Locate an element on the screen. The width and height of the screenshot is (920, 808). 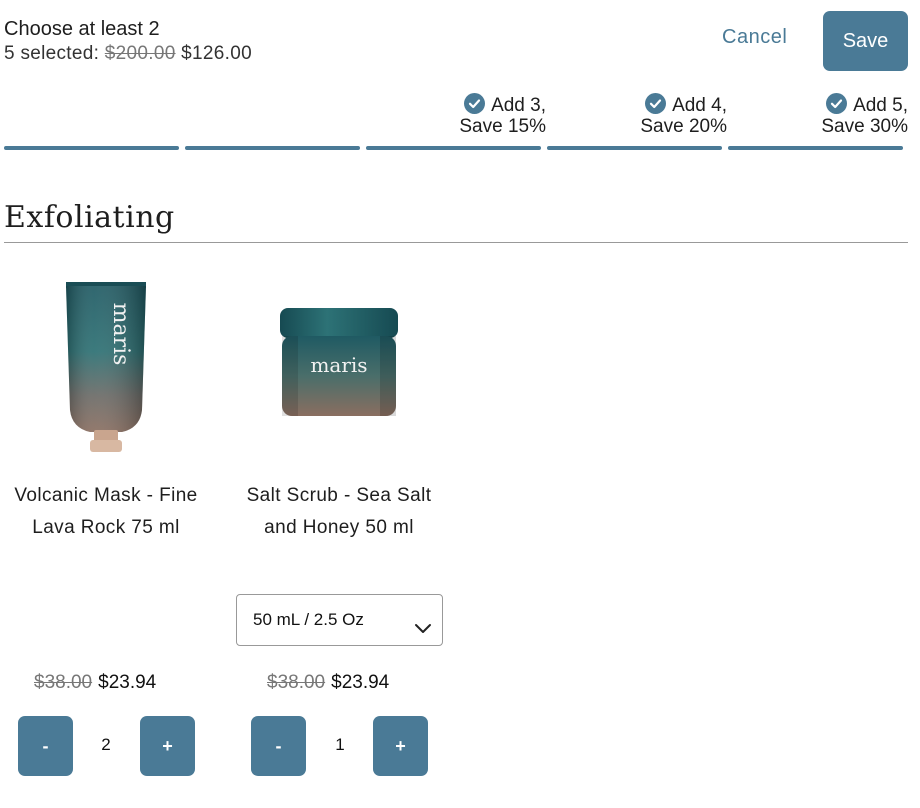
original-total: $200.00 is located at coordinates (140, 53).